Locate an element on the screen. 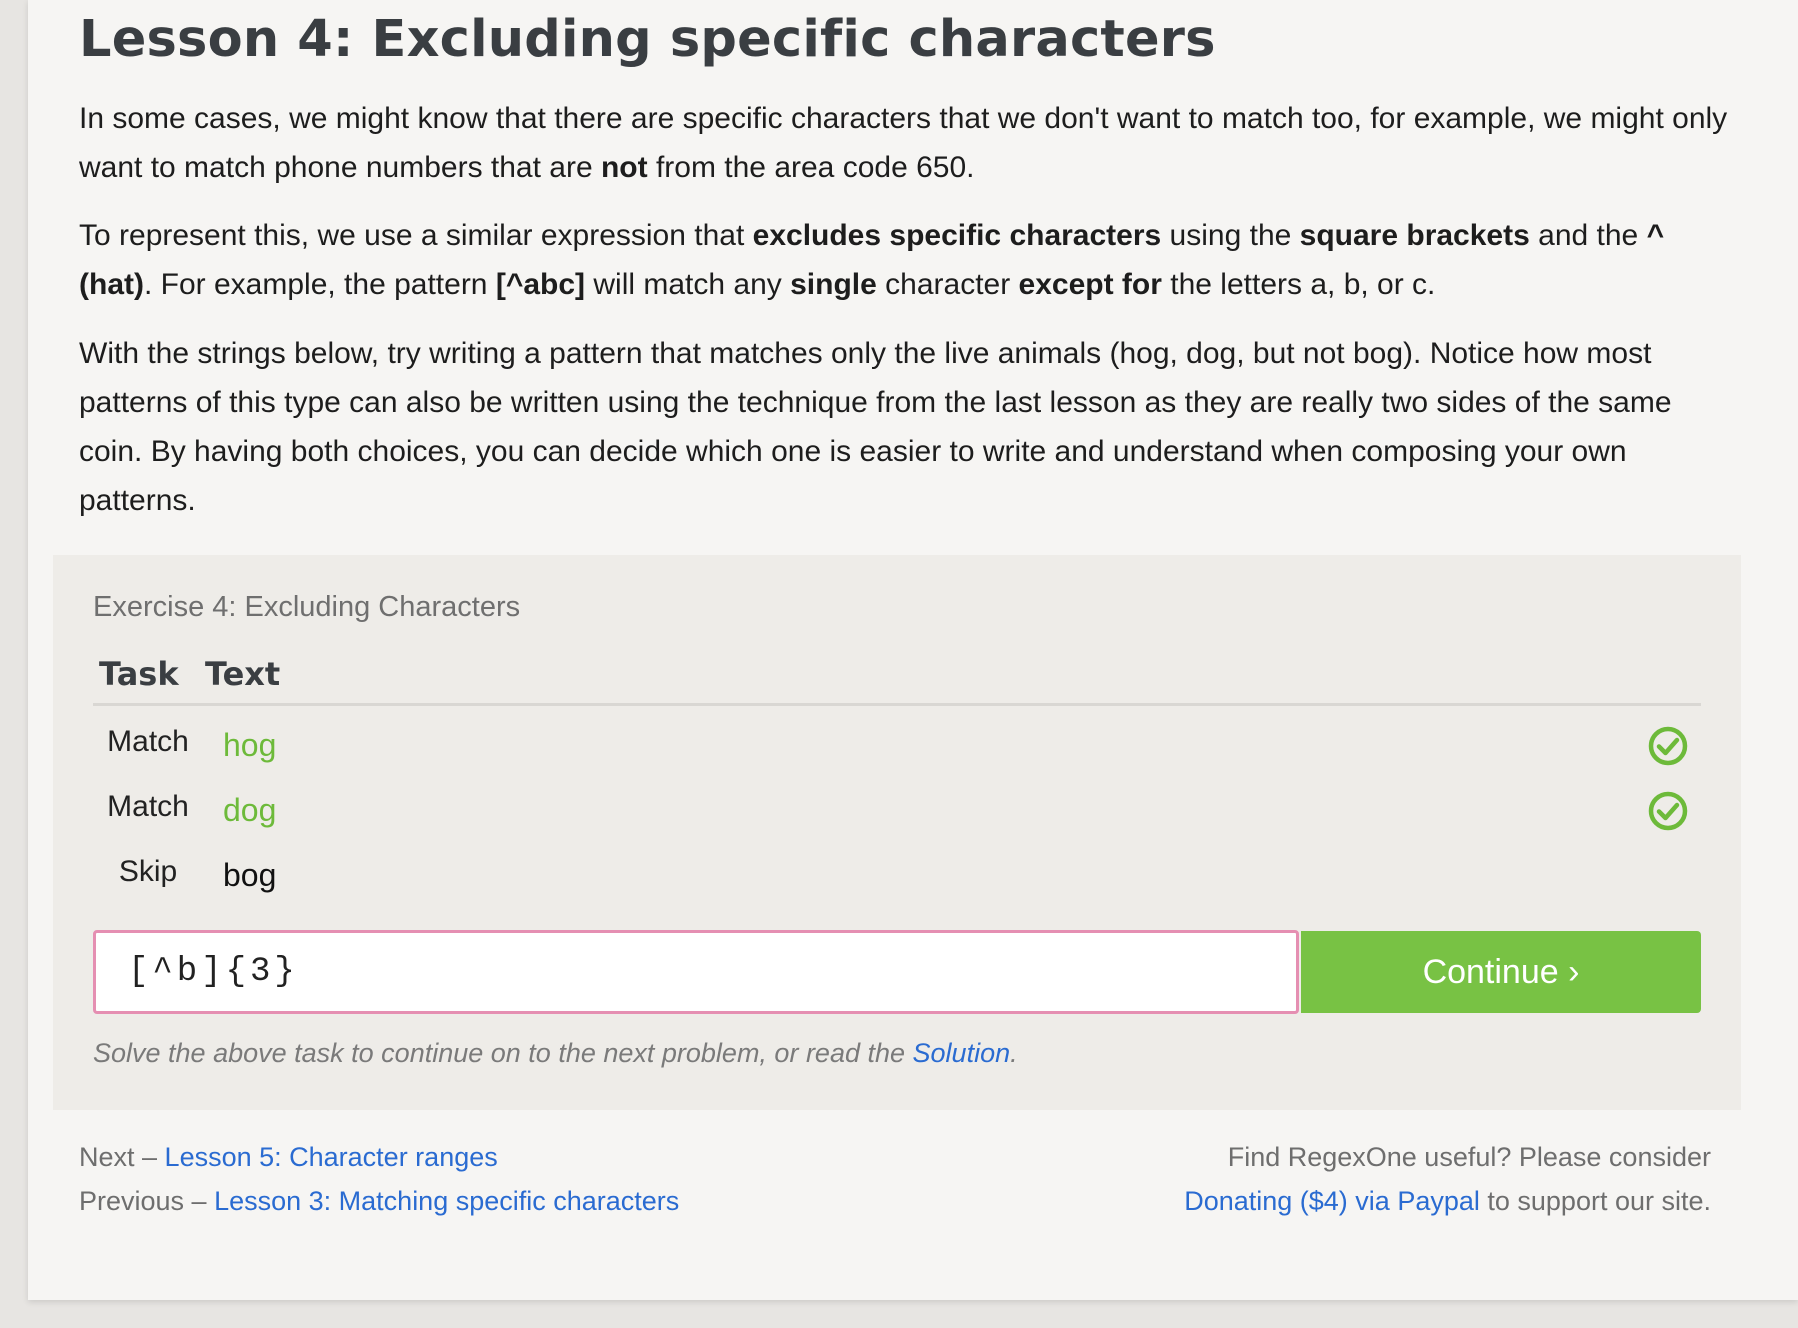  next-prefix: Next – is located at coordinates (122, 1157).